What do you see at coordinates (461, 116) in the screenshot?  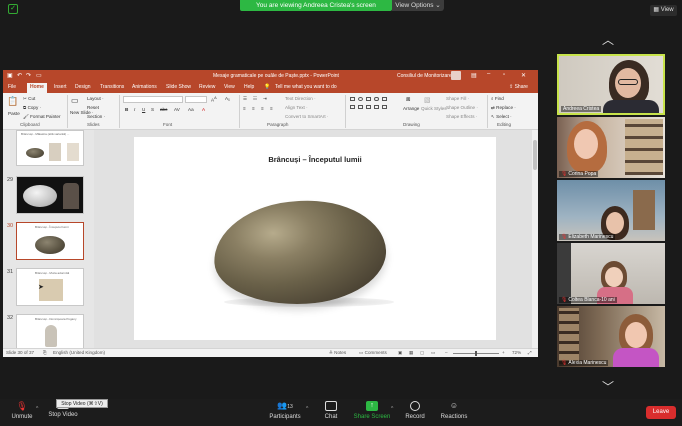 I see `shape-effects-button: Shape Effects ·` at bounding box center [461, 116].